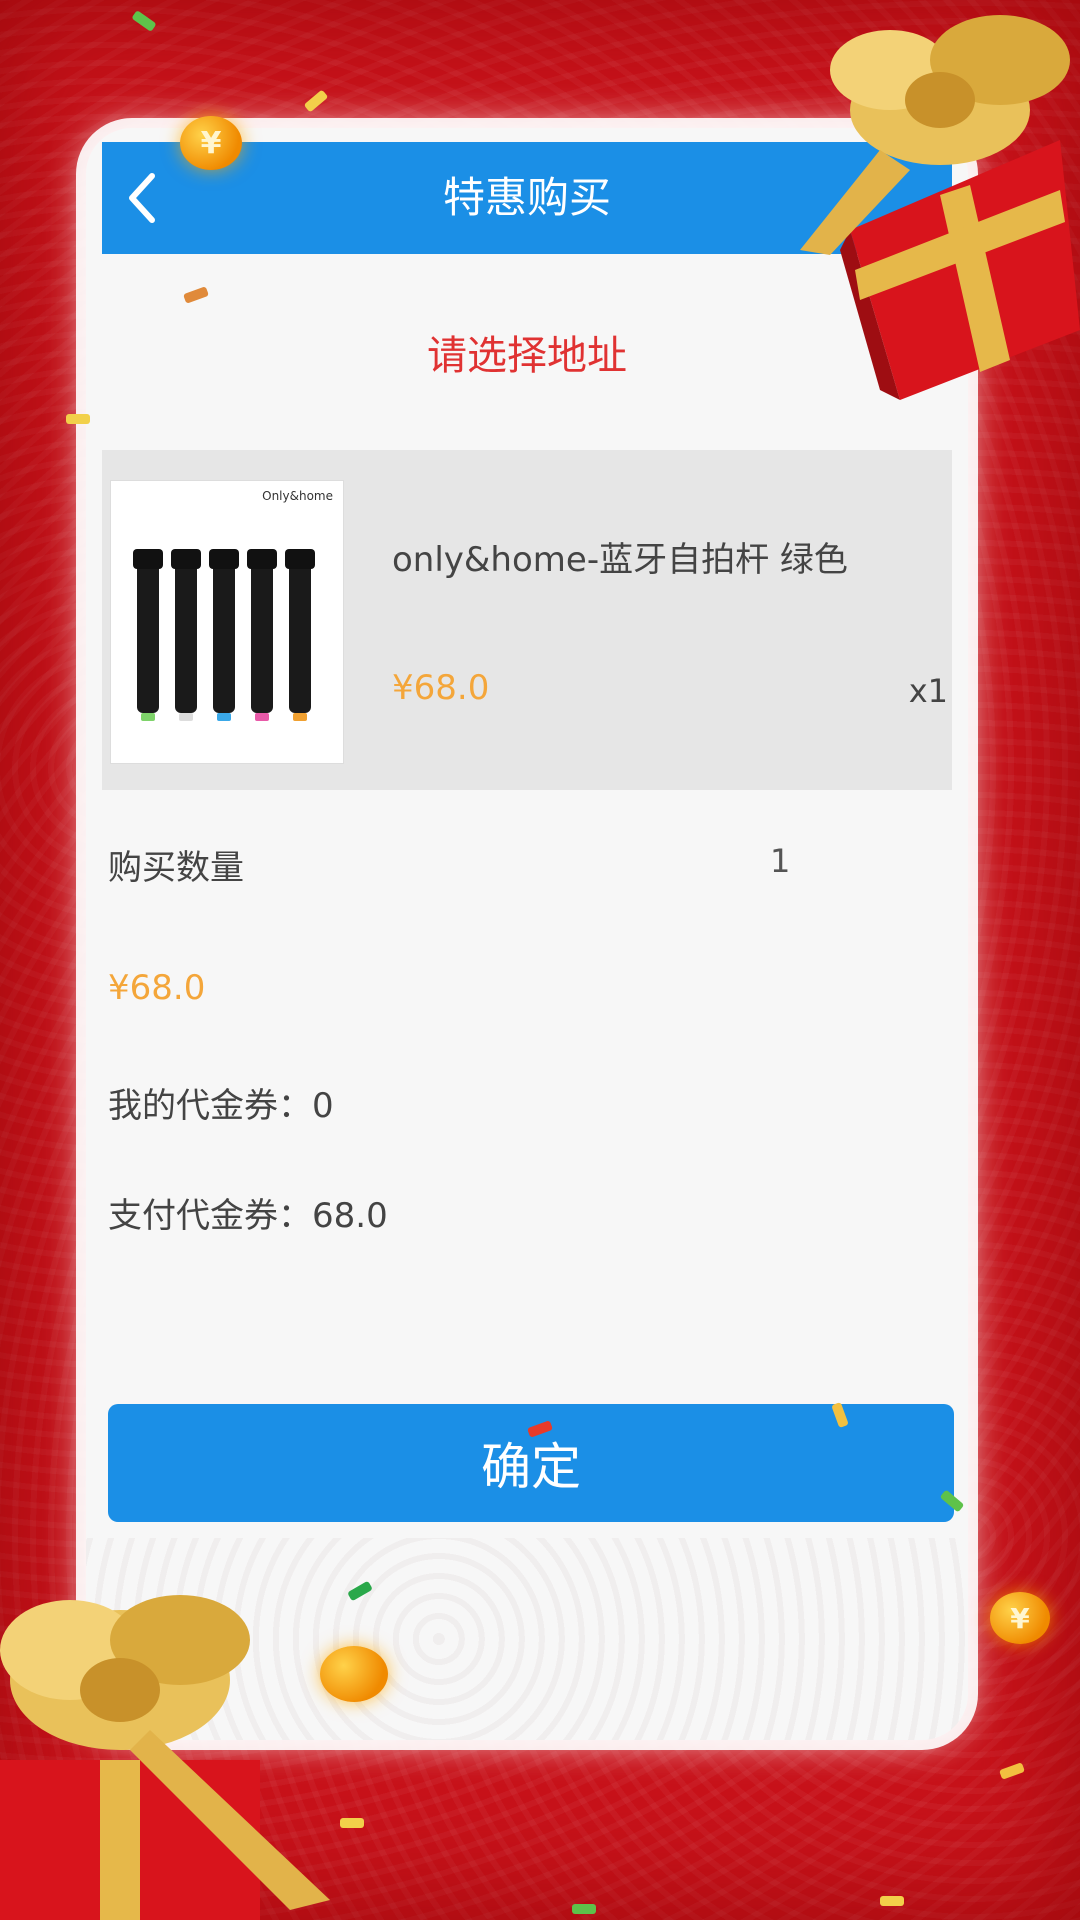 Image resolution: width=1080 pixels, height=1920 pixels. What do you see at coordinates (221, 1106) in the screenshot?
I see `my-vouchers: 我的代金券：0` at bounding box center [221, 1106].